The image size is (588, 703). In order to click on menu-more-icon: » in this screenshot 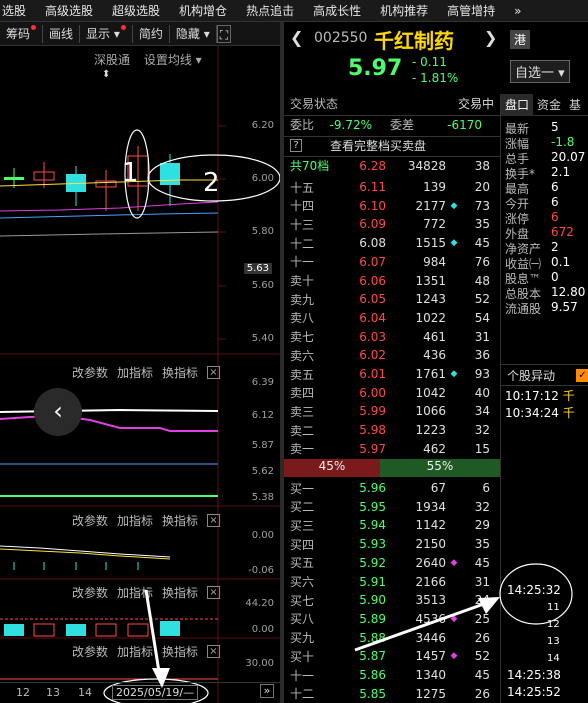, I will do `click(516, 11)`.